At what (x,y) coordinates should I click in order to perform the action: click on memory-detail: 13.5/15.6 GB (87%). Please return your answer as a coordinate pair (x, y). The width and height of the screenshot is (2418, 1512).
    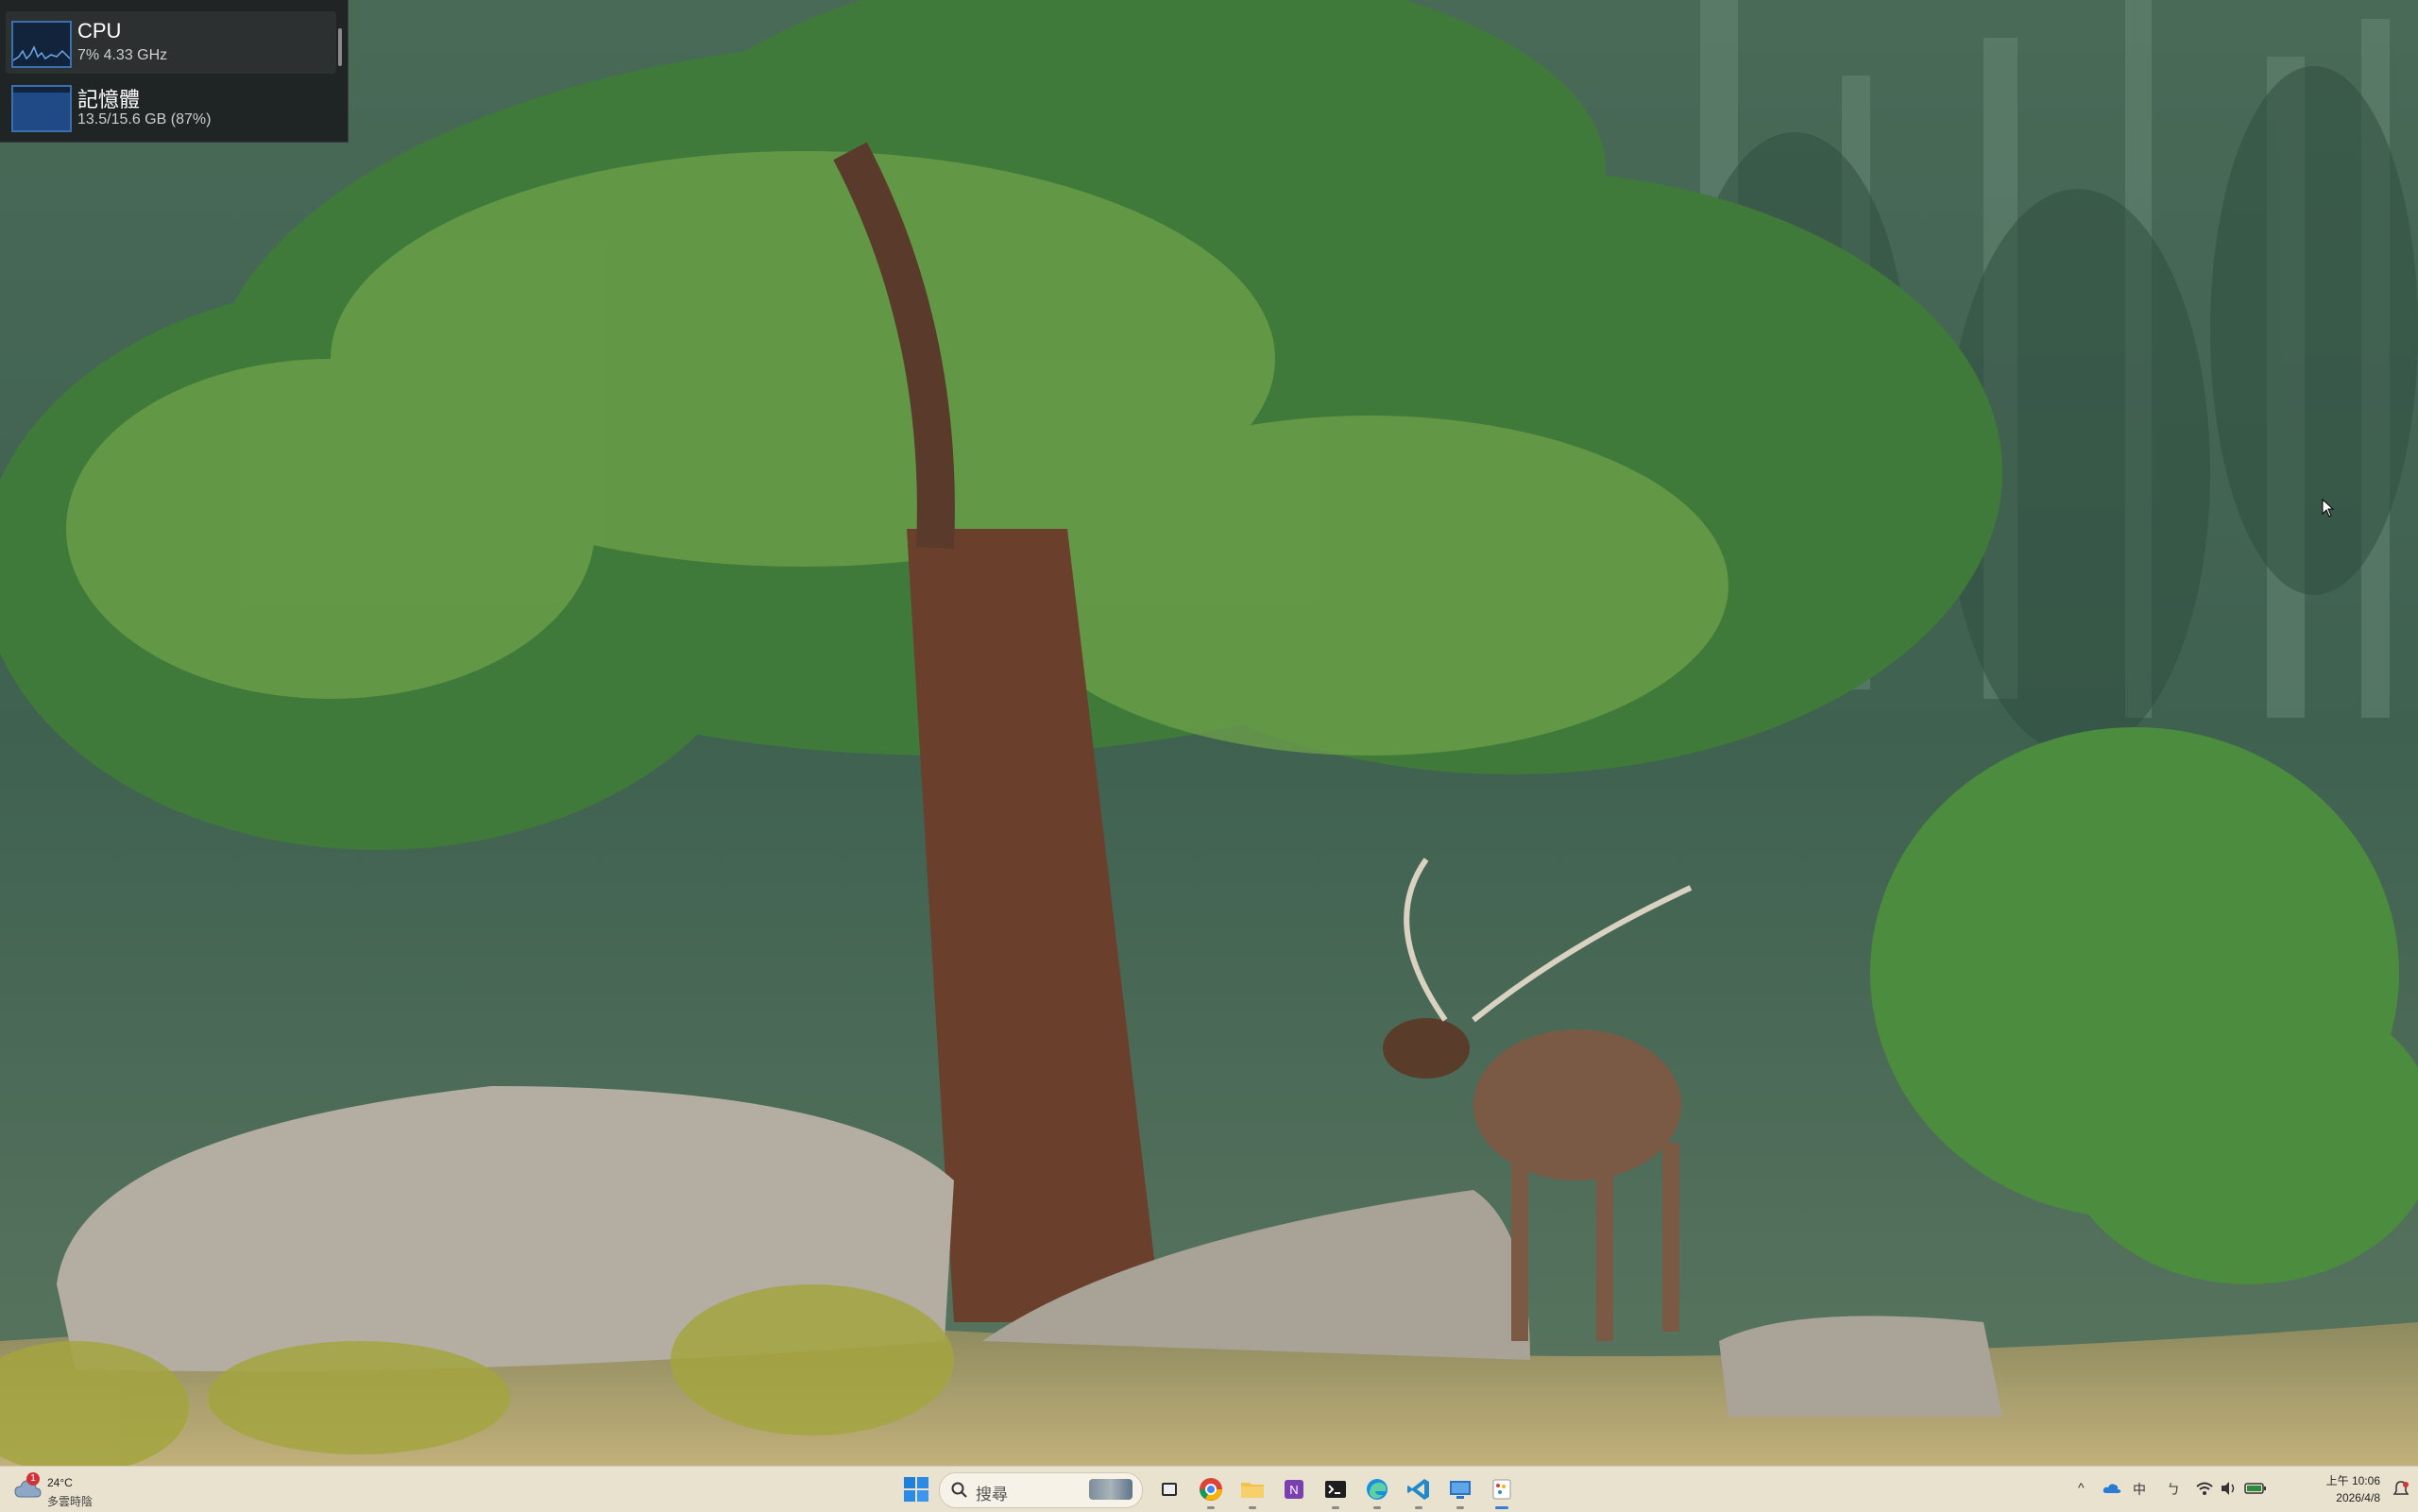
    Looking at the image, I should click on (145, 119).